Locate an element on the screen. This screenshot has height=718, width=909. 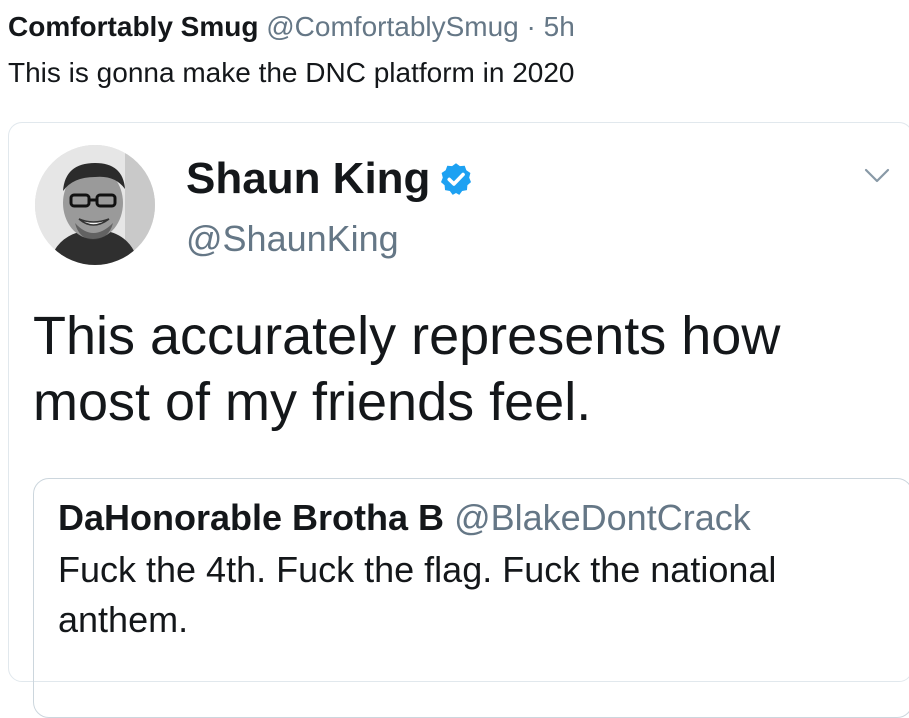
outer-timestamp: 5h is located at coordinates (559, 26).